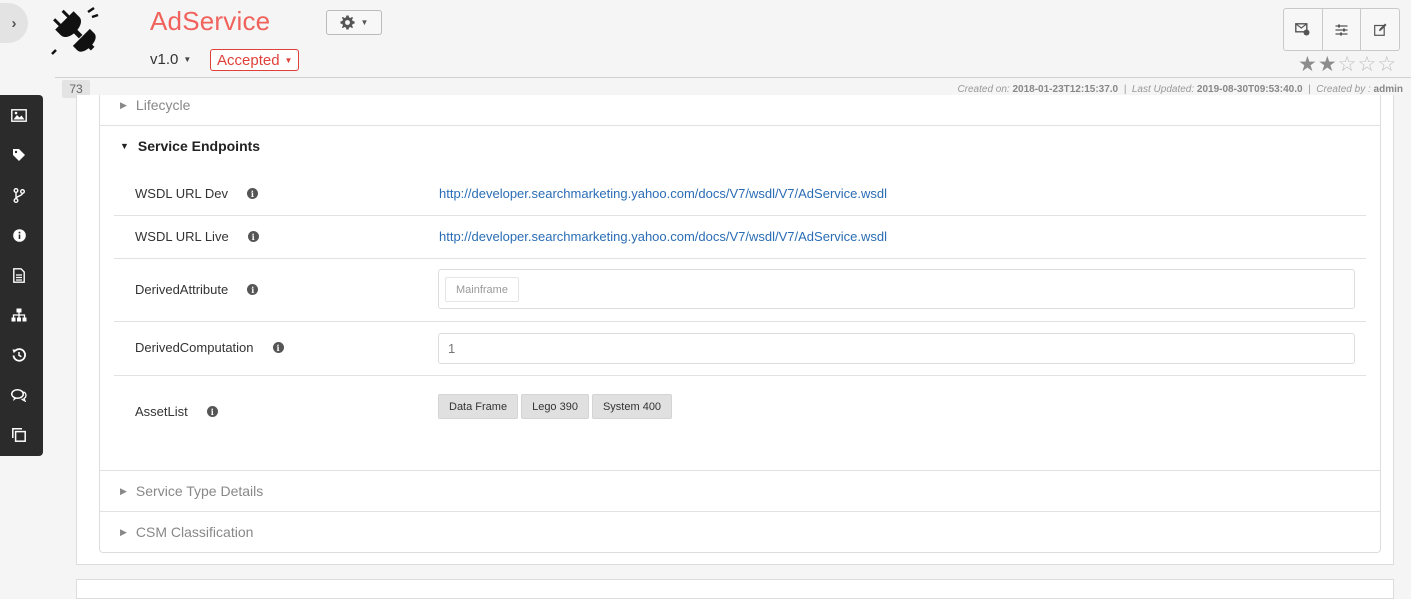 This screenshot has width=1411, height=599. Describe the element at coordinates (735, 589) in the screenshot. I see `next-panel` at that location.